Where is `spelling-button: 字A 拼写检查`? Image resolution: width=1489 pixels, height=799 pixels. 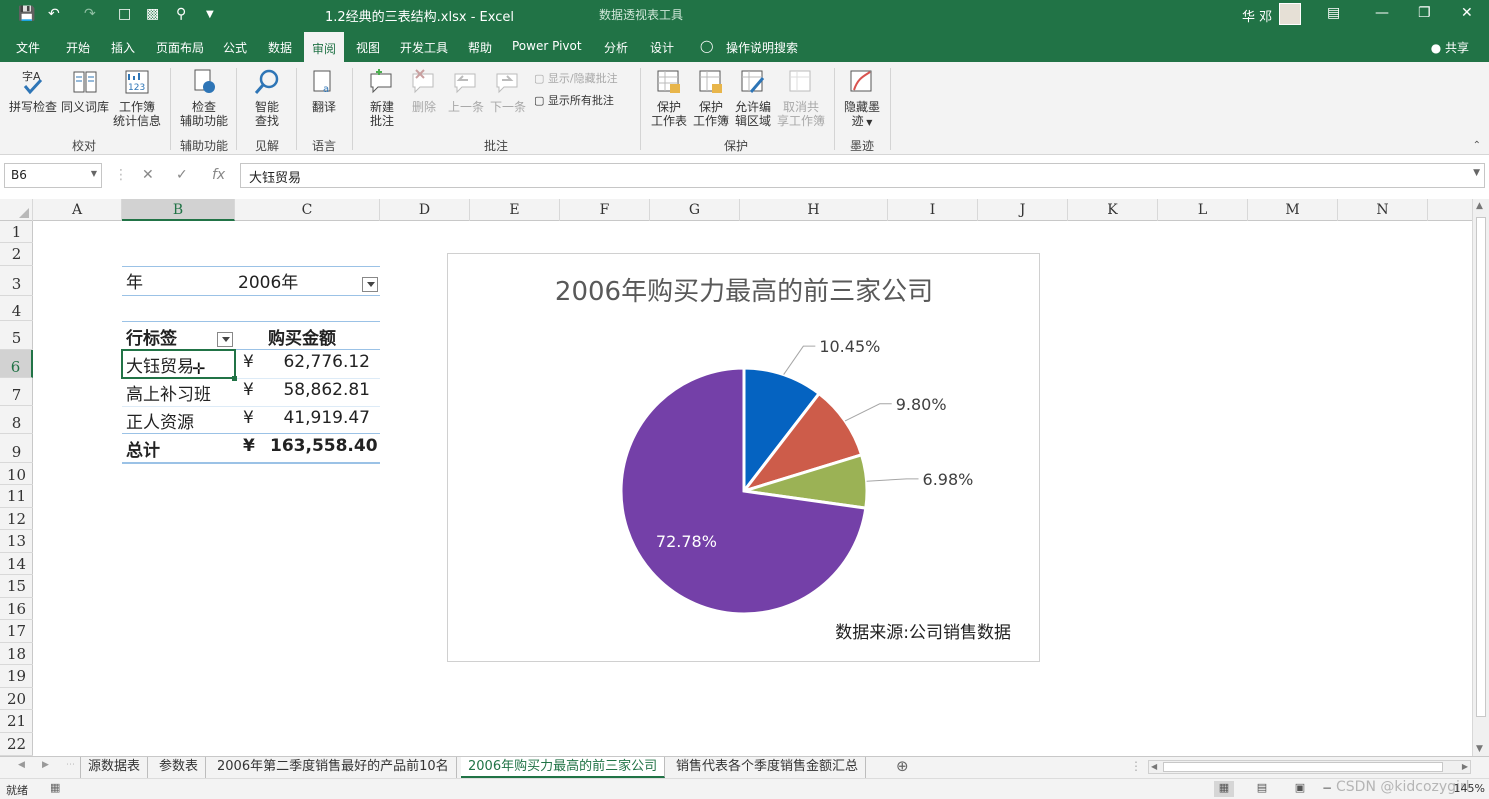 spelling-button: 字A 拼写检查 is located at coordinates (33, 91).